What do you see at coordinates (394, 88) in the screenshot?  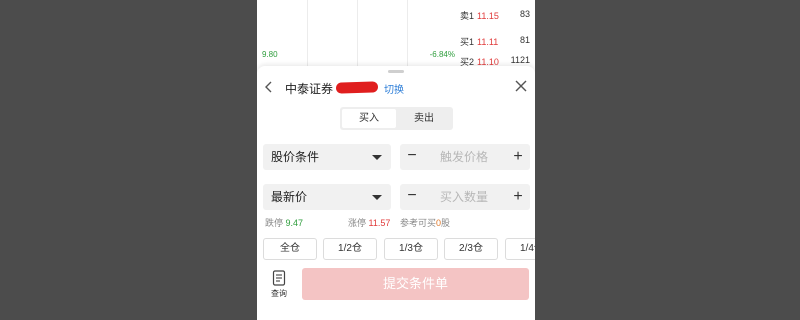 I see `switch-stock-link: 切换` at bounding box center [394, 88].